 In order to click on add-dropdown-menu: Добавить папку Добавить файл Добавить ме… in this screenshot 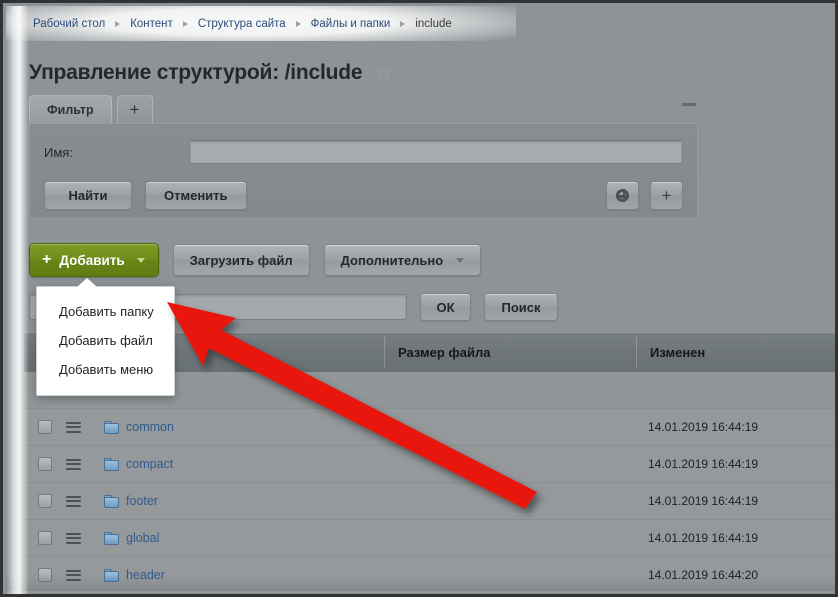, I will do `click(105, 337)`.